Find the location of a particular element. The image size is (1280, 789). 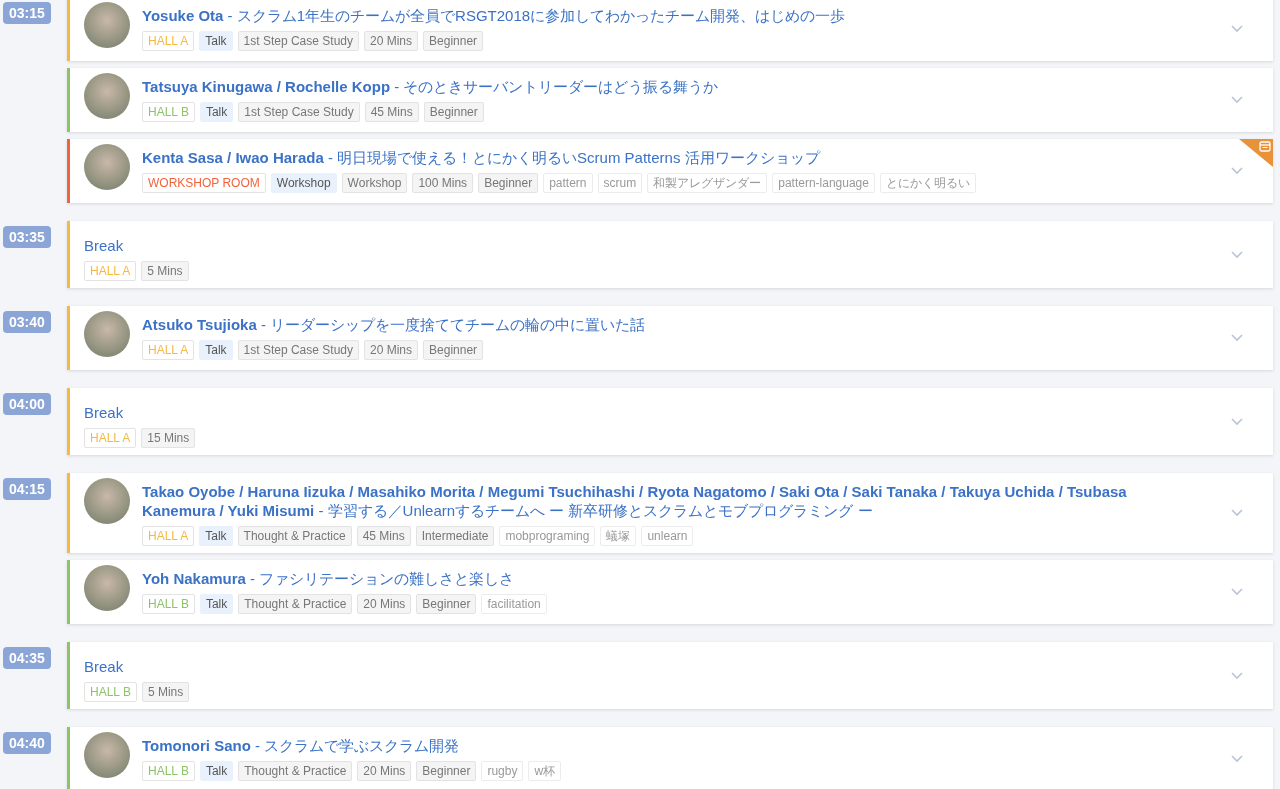

session-card: Break HALL A 15 Mins is located at coordinates (670, 421).